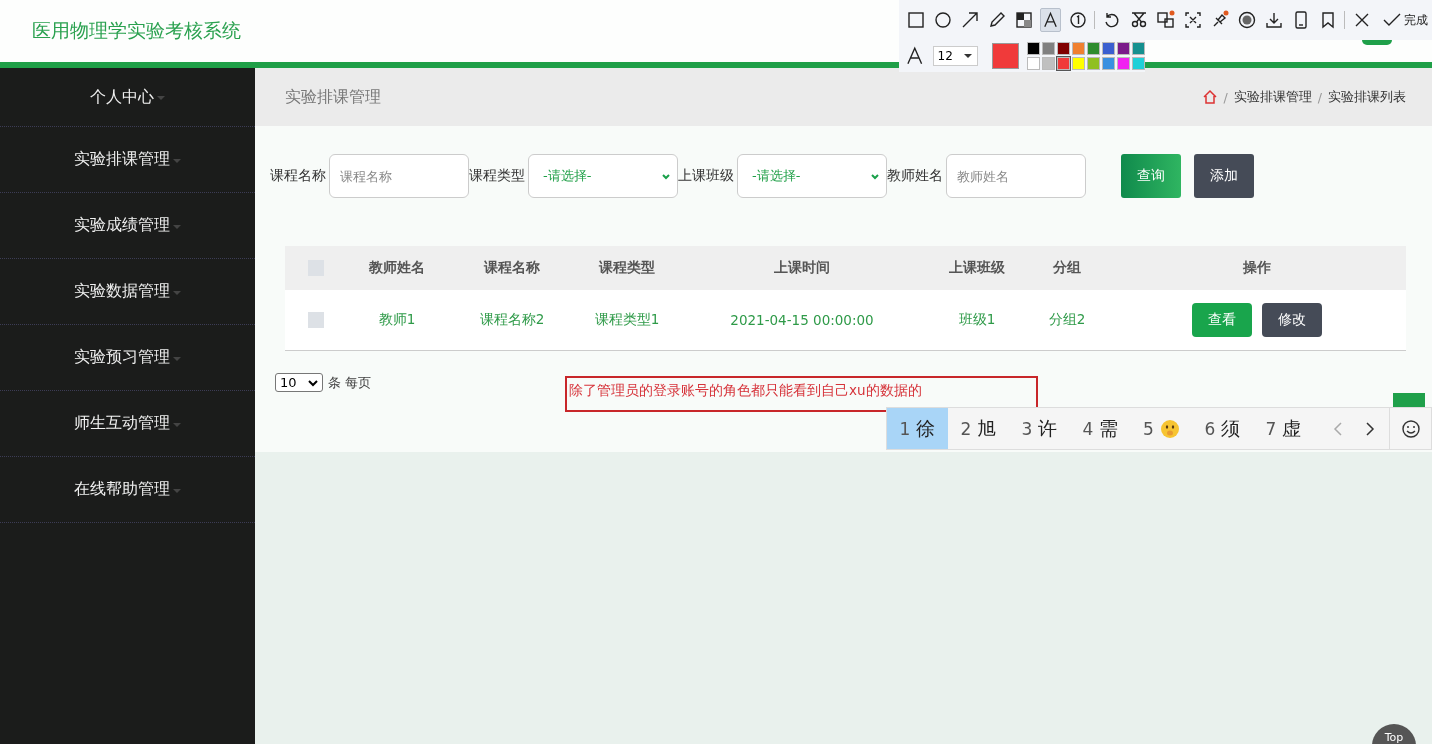  Describe the element at coordinates (1246, 20) in the screenshot. I see `record-icon` at that location.